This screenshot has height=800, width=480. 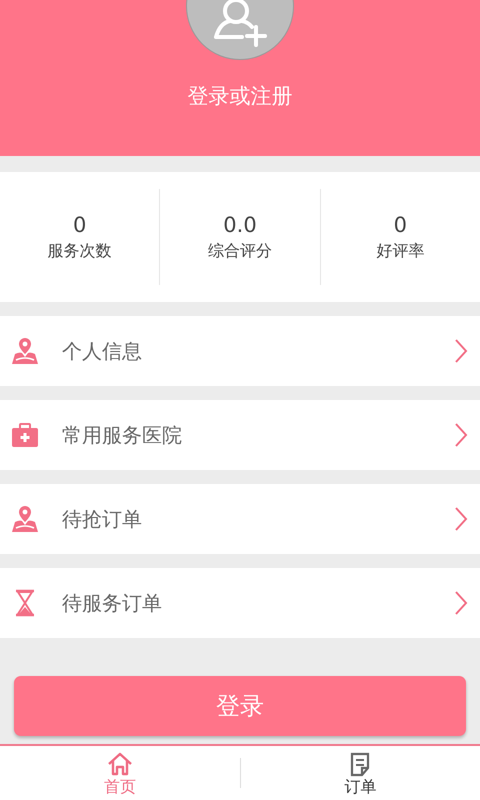 What do you see at coordinates (240, 251) in the screenshot?
I see `stat-label: 综合评分` at bounding box center [240, 251].